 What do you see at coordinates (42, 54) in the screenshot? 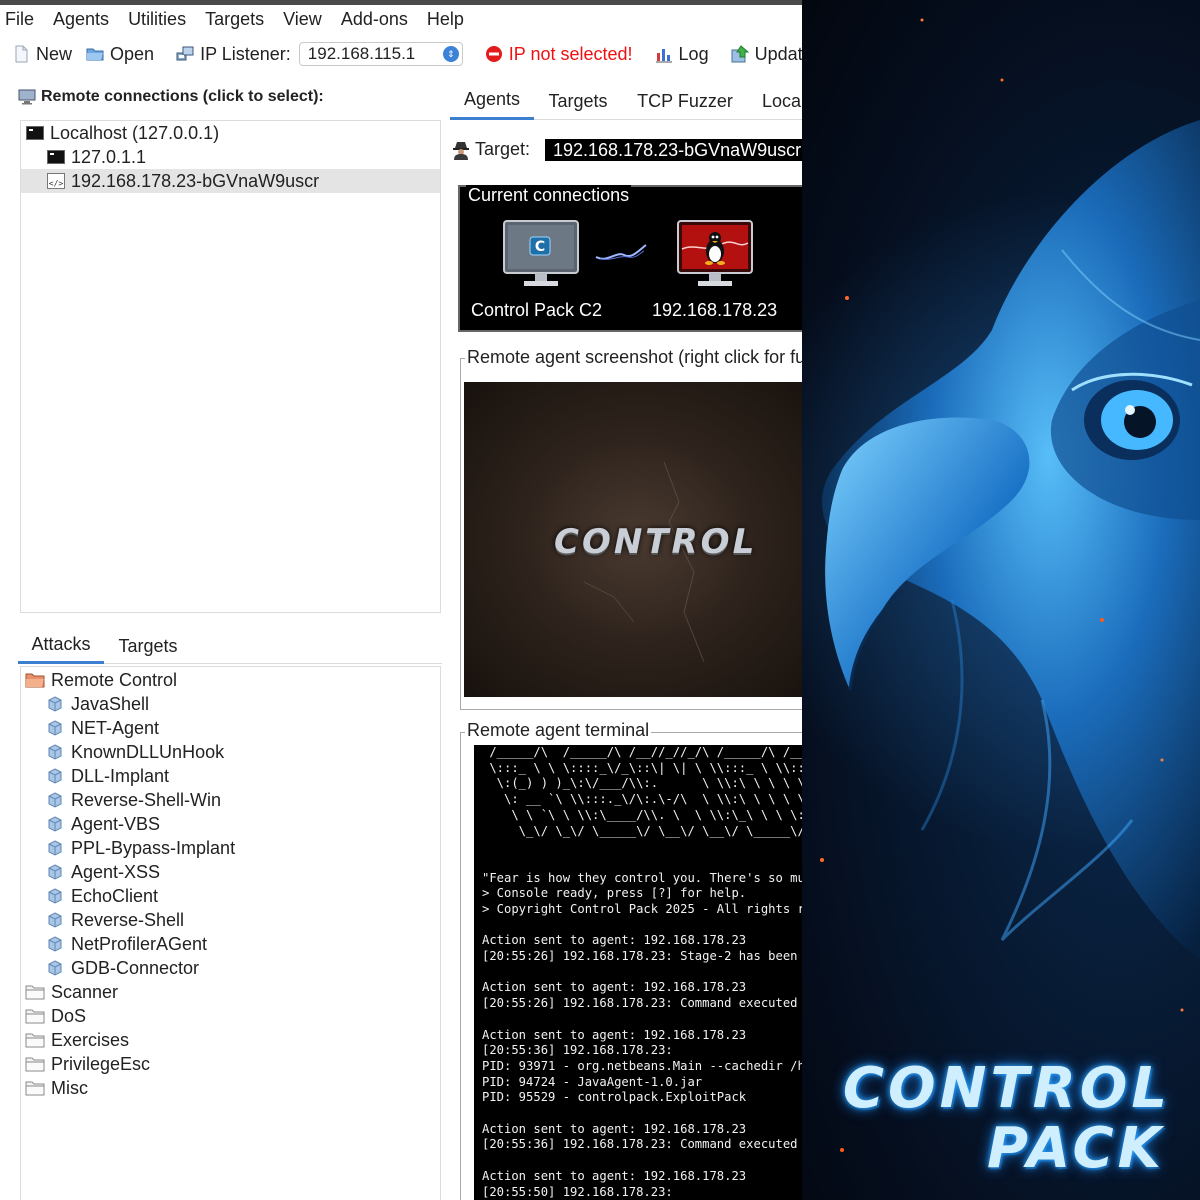
I see `new-button: New` at bounding box center [42, 54].